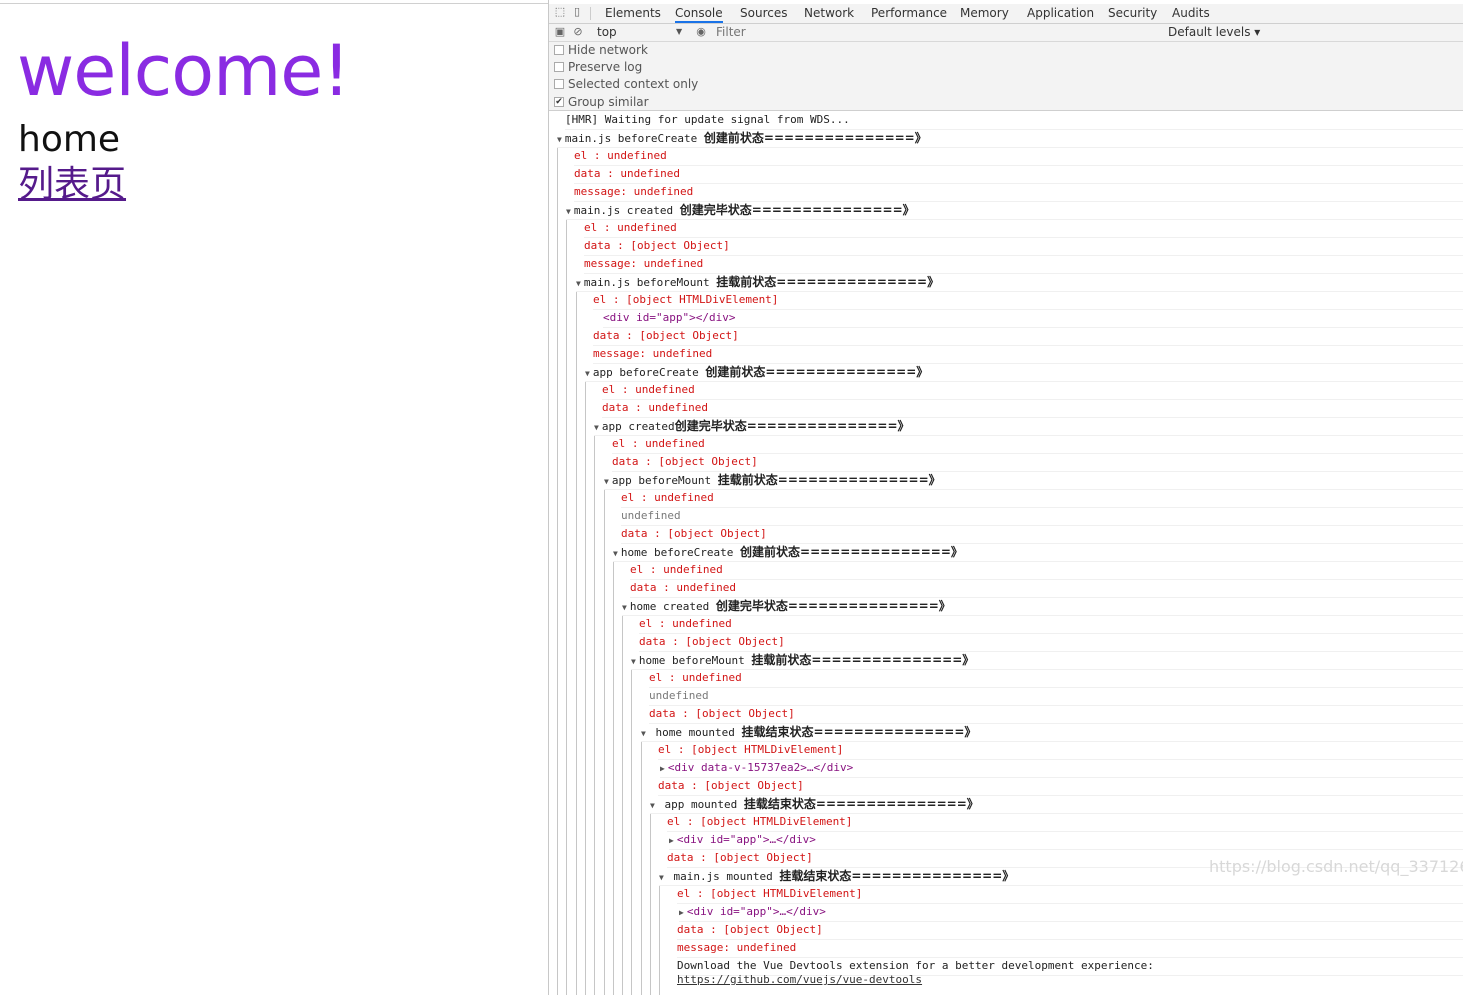  I want to click on console-dom-node: ▶ <div data-v-15737ea2>…</div>, so click(1061, 768).